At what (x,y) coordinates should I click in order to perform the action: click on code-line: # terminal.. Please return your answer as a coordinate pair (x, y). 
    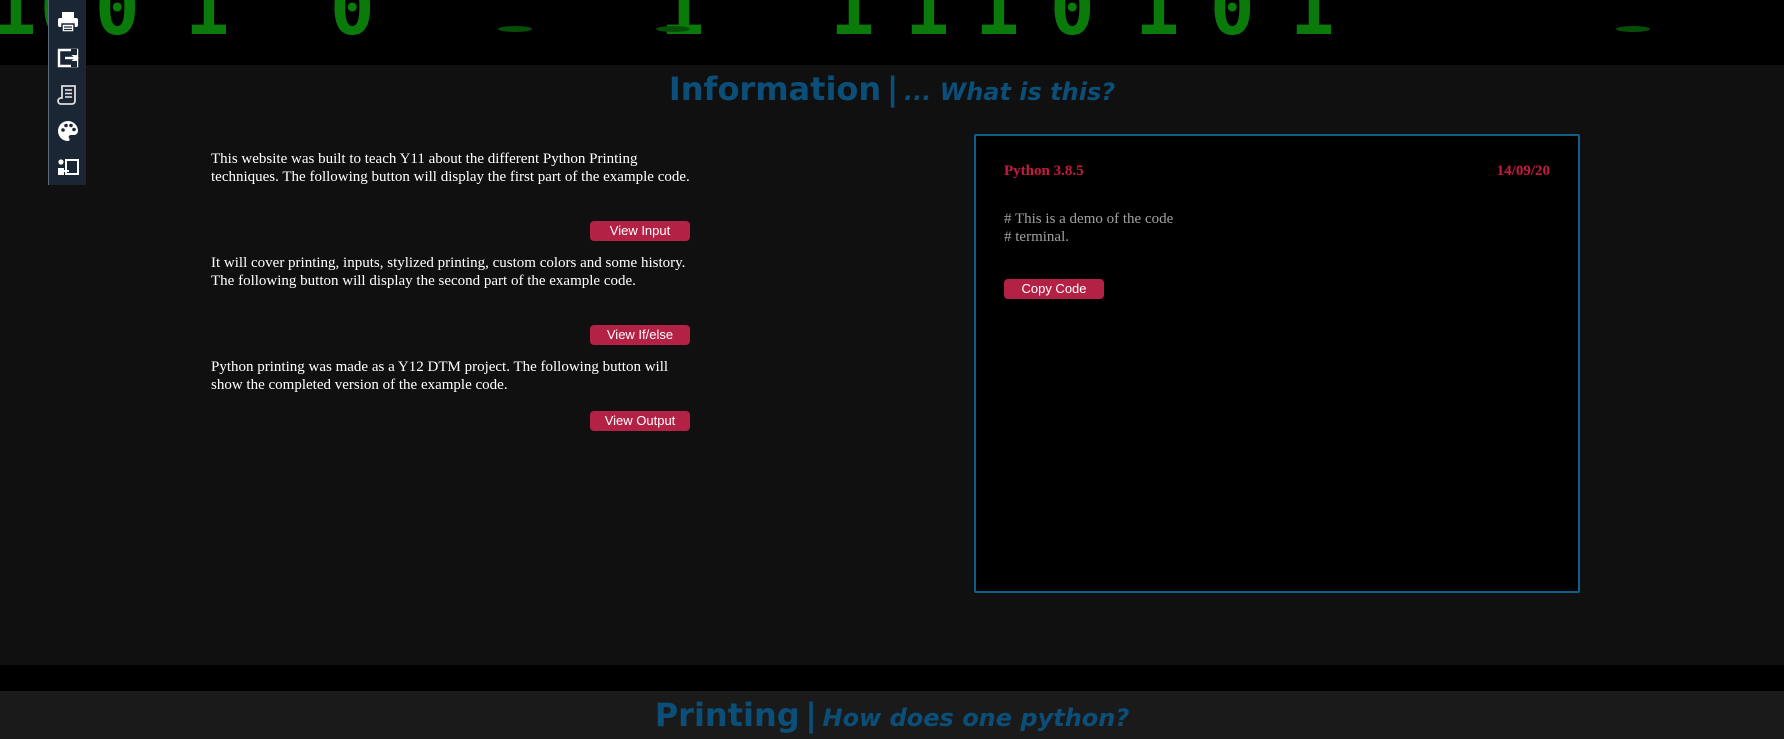
    Looking at the image, I should click on (1036, 237).